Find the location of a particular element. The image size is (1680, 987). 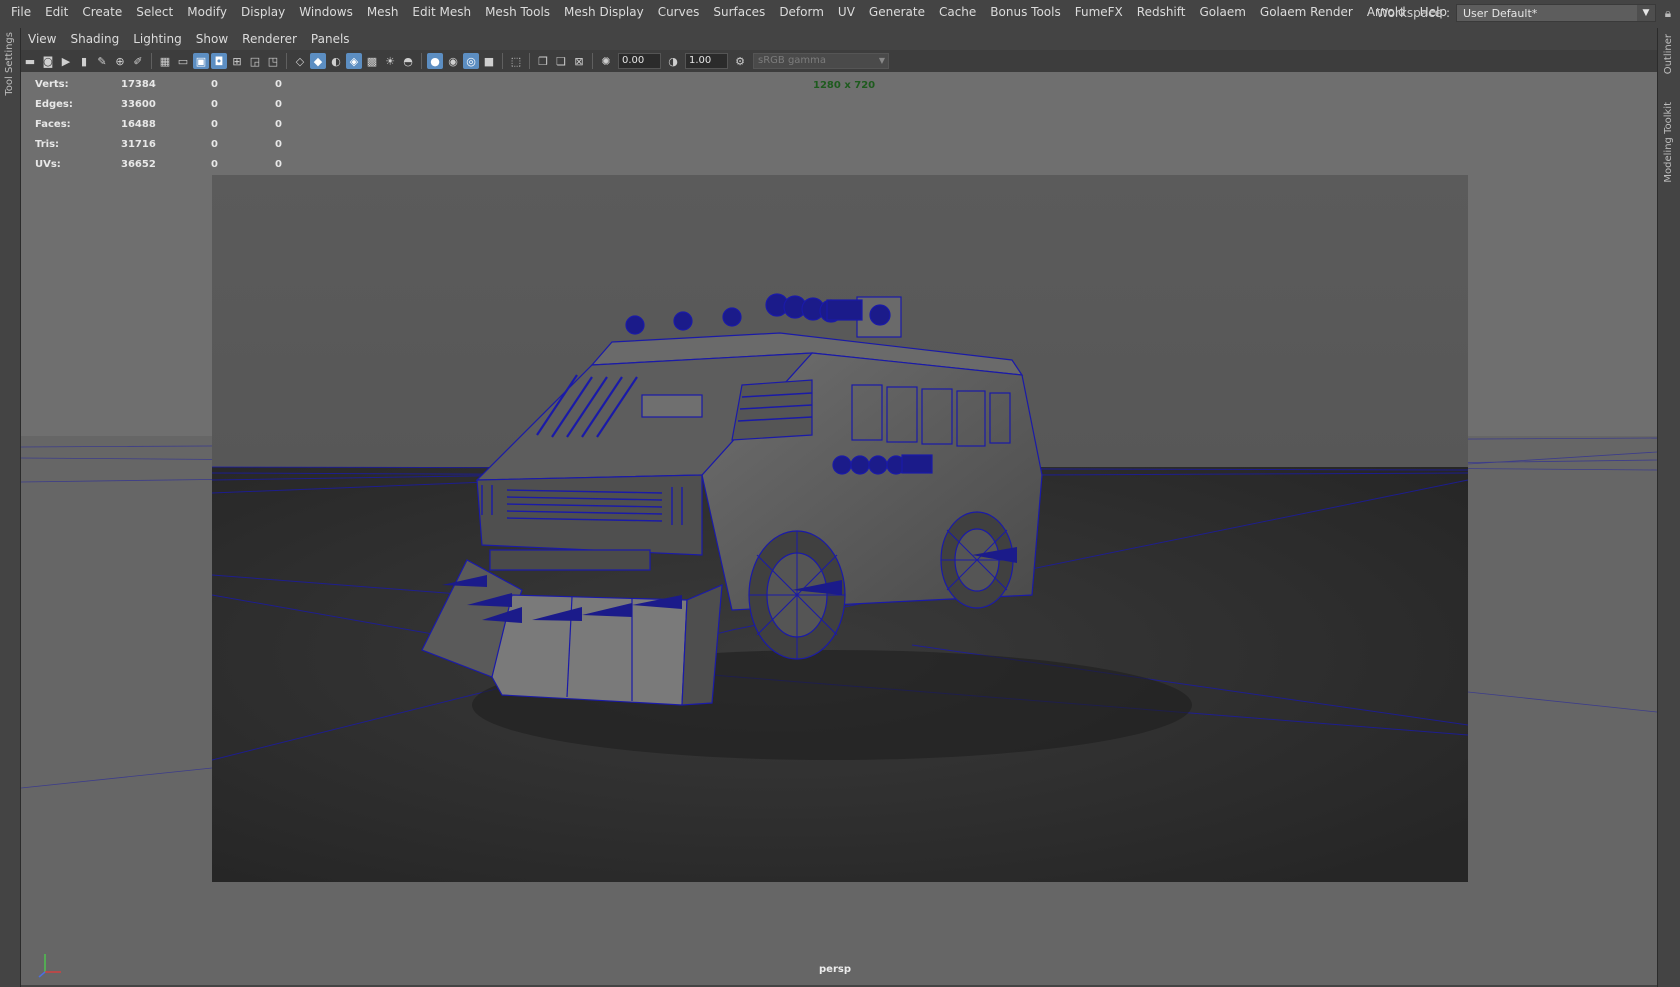

xray-joints-icon: ⊠ is located at coordinates (579, 61).